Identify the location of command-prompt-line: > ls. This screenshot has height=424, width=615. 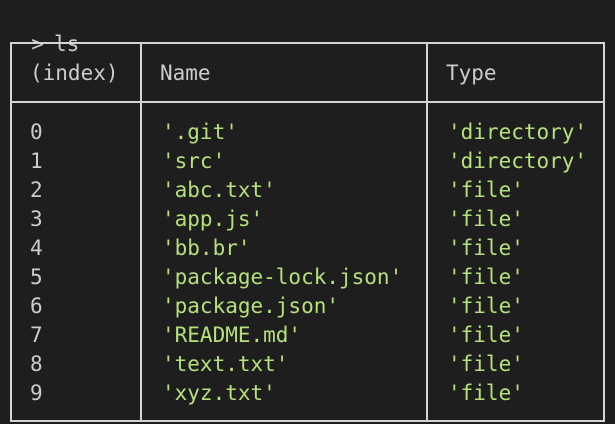
(42, 29).